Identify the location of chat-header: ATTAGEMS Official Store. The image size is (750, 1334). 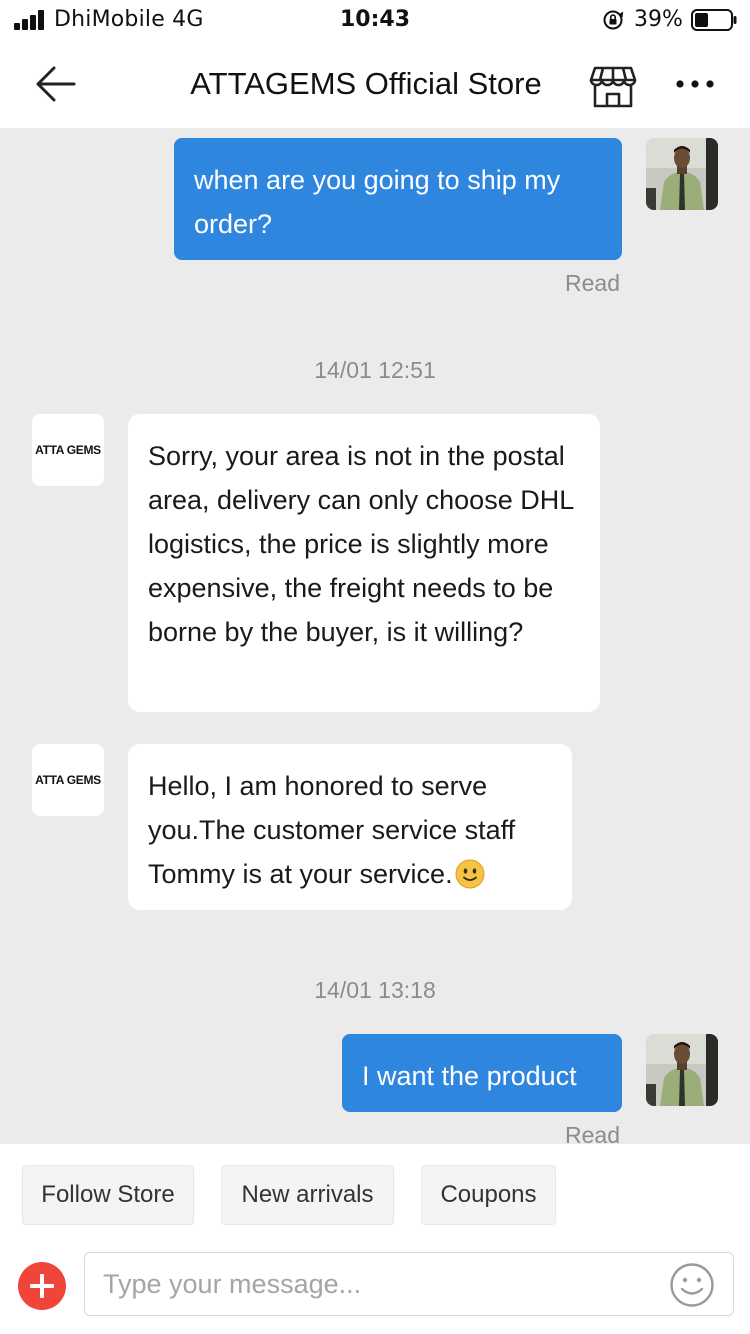
(375, 85).